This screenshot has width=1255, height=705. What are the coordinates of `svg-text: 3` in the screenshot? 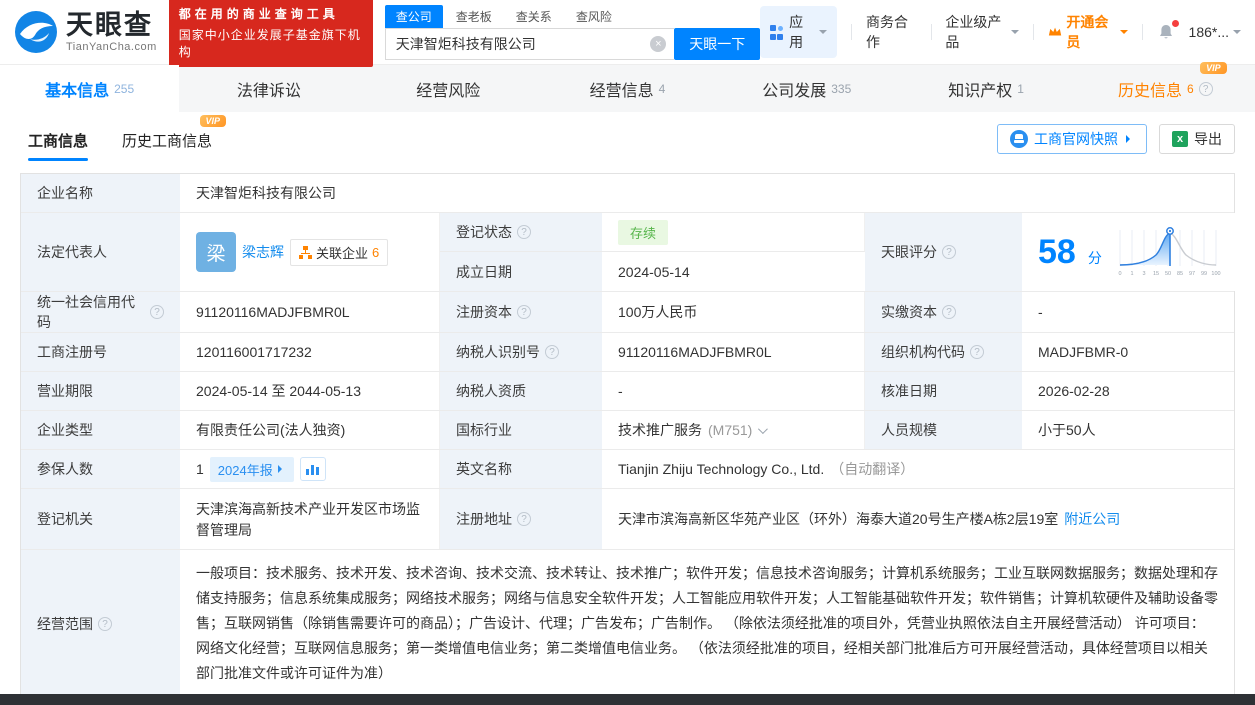 It's located at (1143, 274).